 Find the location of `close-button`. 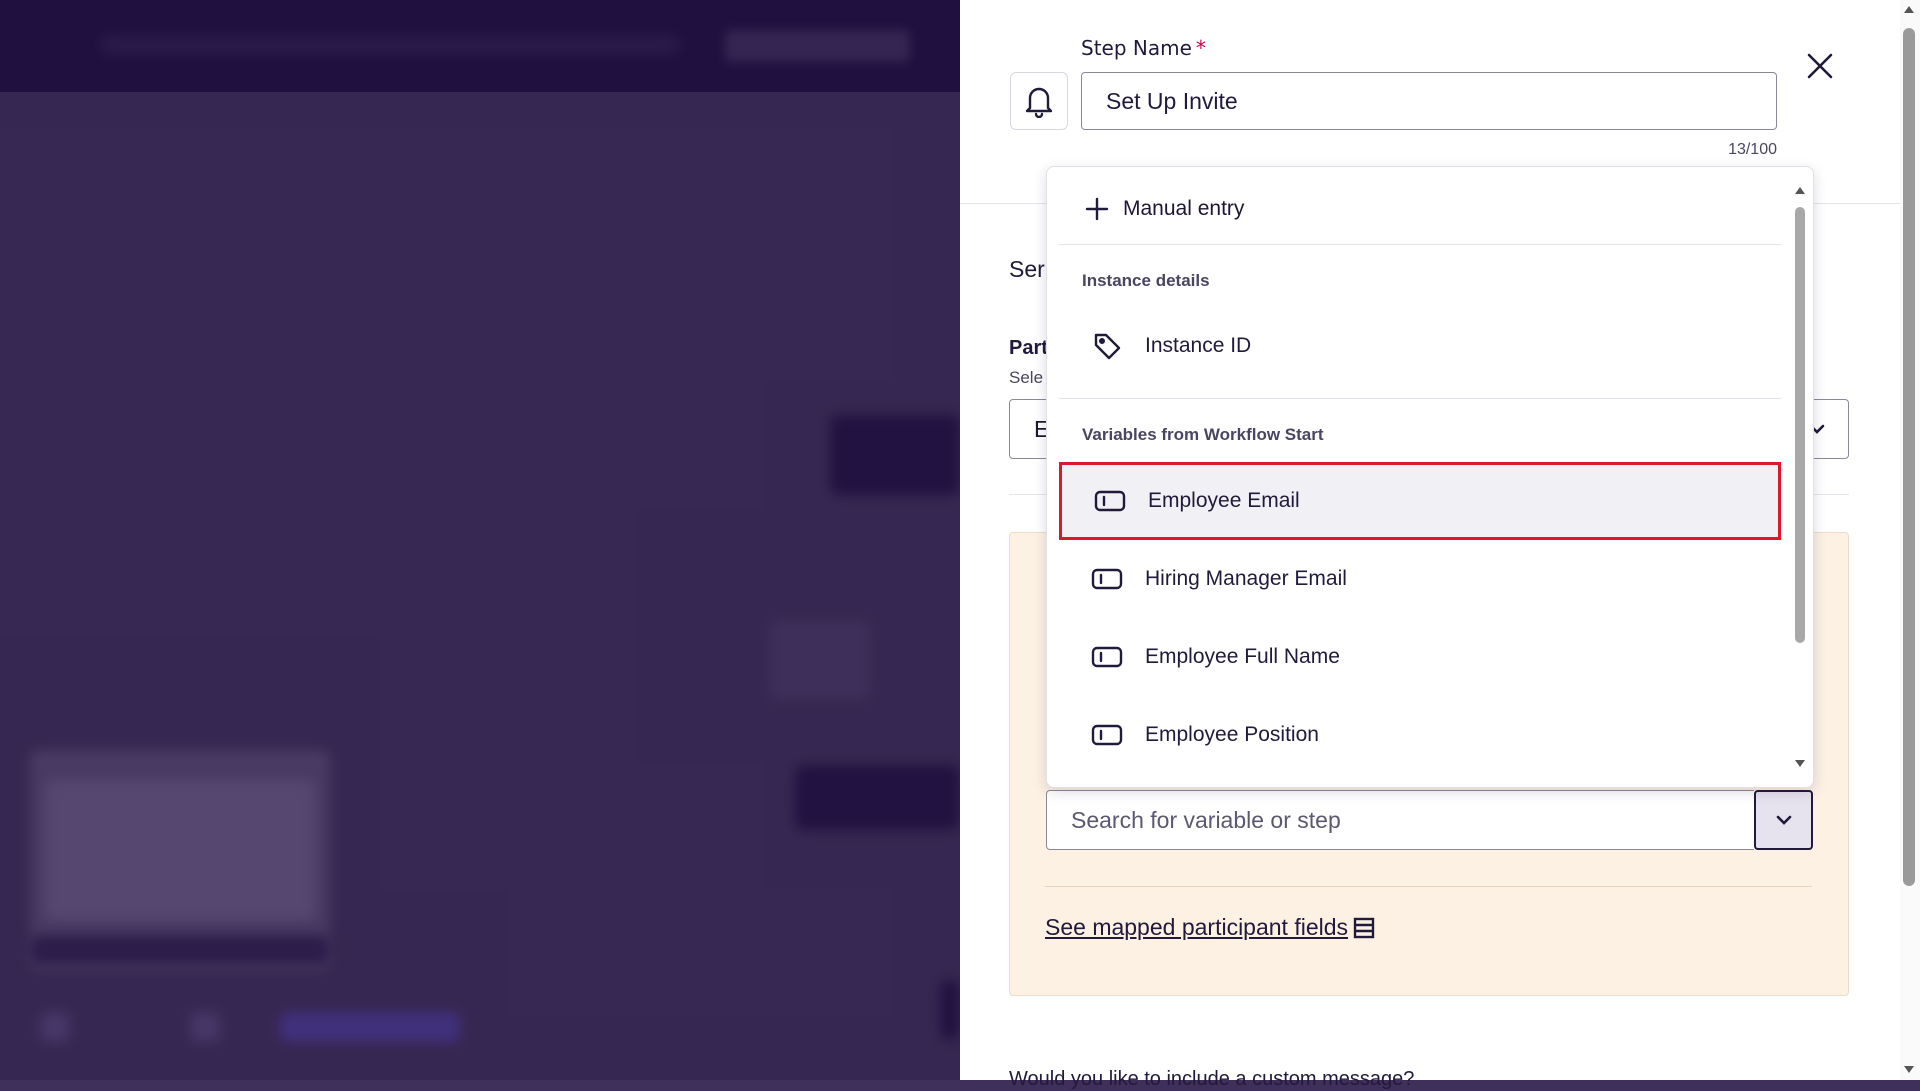

close-button is located at coordinates (1820, 66).